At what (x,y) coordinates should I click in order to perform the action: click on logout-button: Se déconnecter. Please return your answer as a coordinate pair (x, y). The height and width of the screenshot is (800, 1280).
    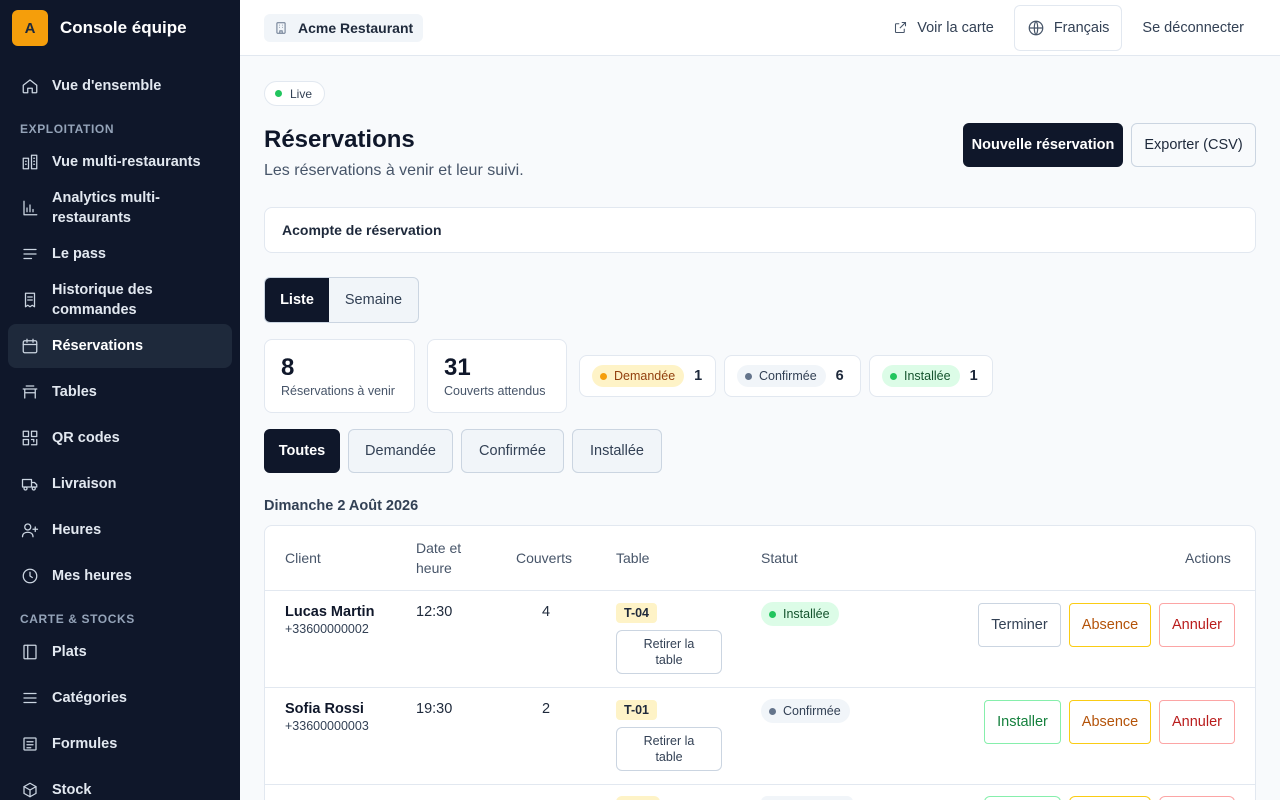
    Looking at the image, I should click on (1201, 28).